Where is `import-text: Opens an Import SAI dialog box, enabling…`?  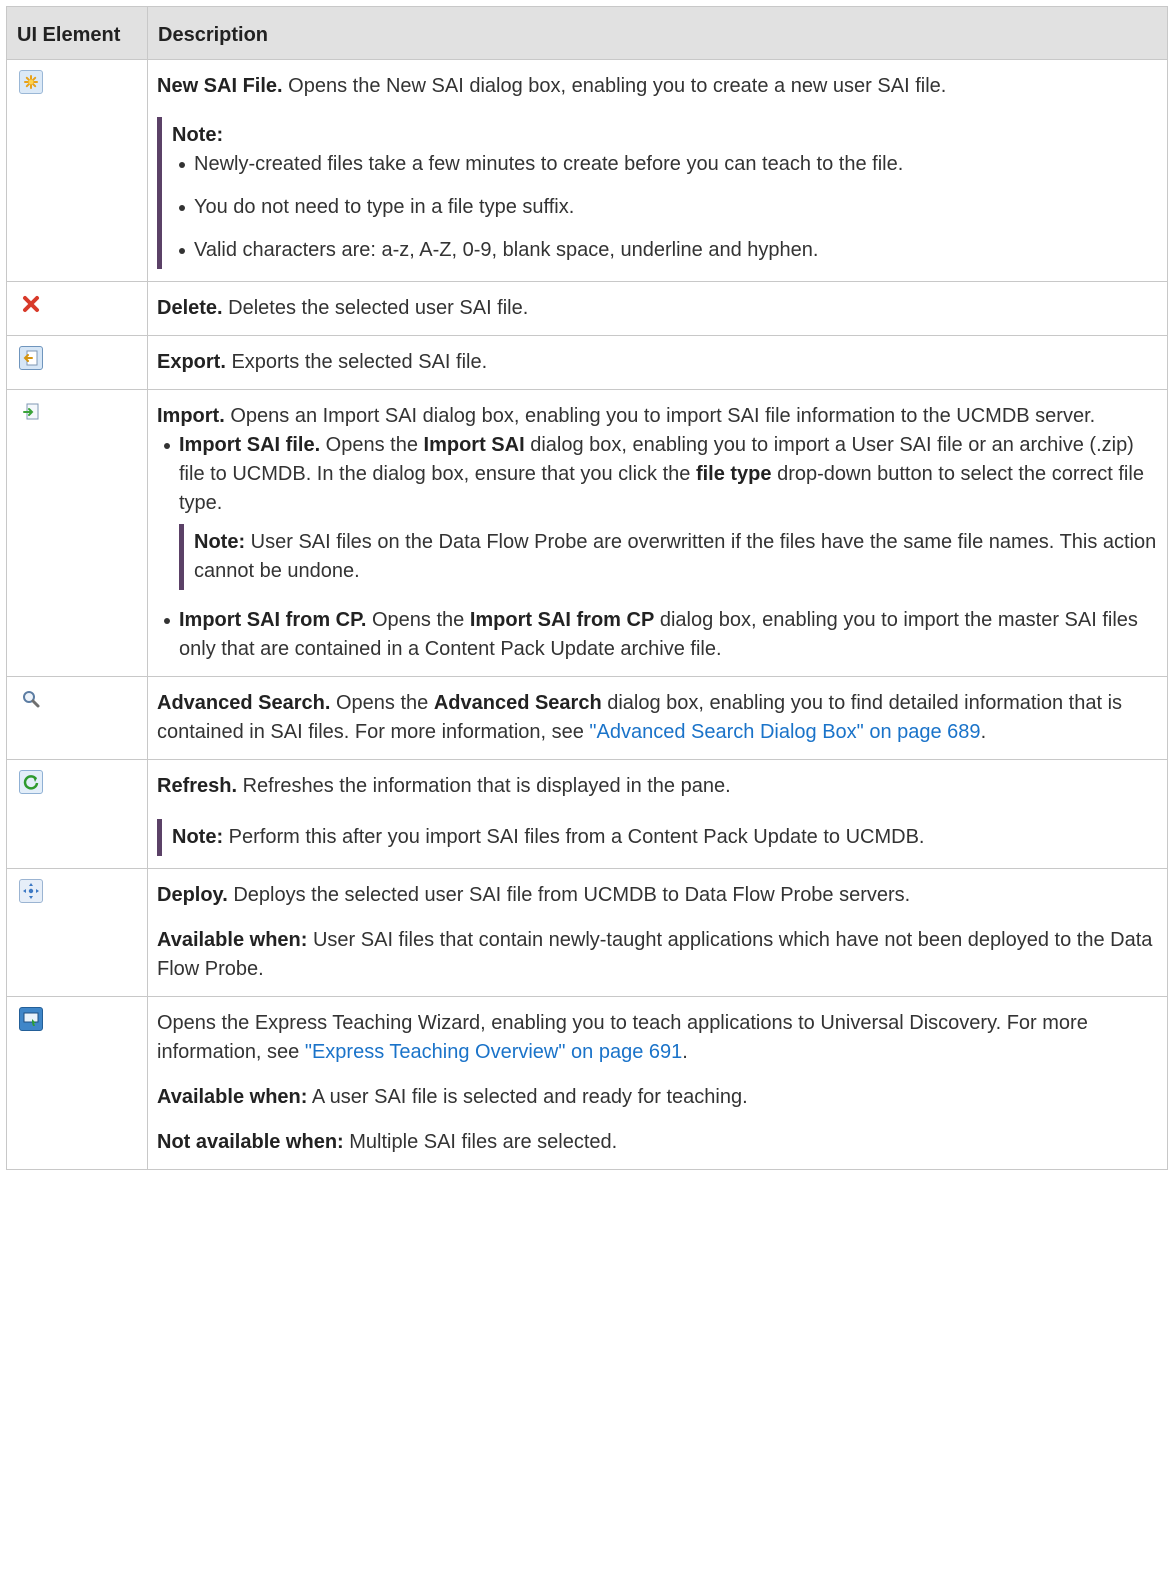 import-text: Opens an Import SAI dialog box, enabling… is located at coordinates (660, 416).